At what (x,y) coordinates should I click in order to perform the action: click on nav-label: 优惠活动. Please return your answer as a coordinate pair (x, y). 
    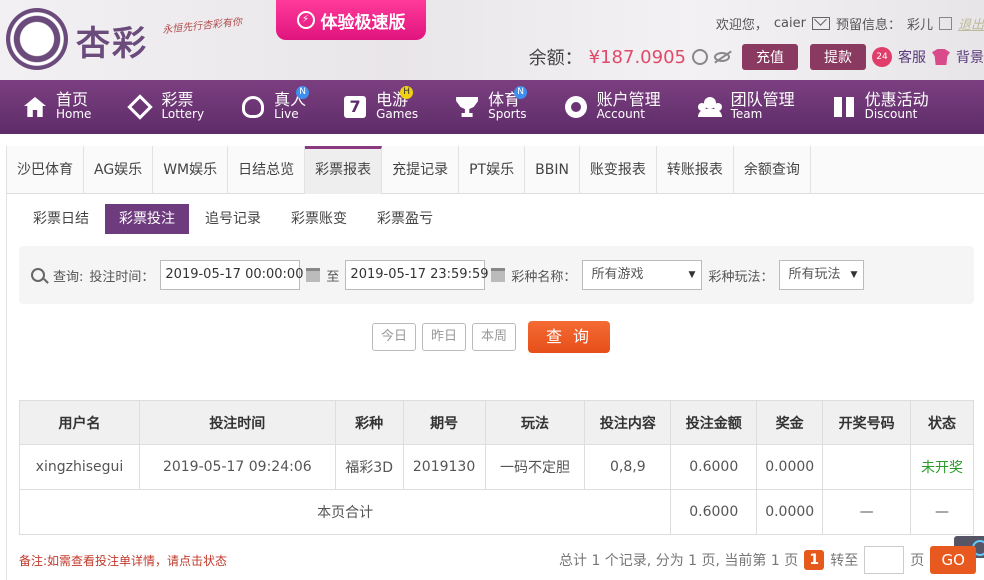
    Looking at the image, I should click on (896, 99).